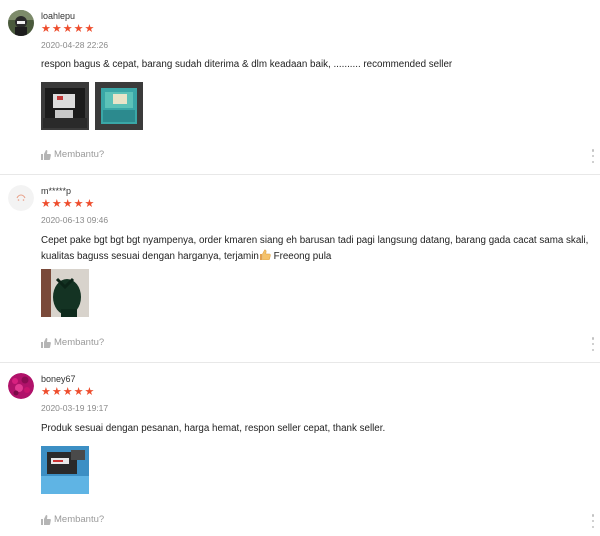  Describe the element at coordinates (58, 379) in the screenshot. I see `review-author: boney67` at that location.